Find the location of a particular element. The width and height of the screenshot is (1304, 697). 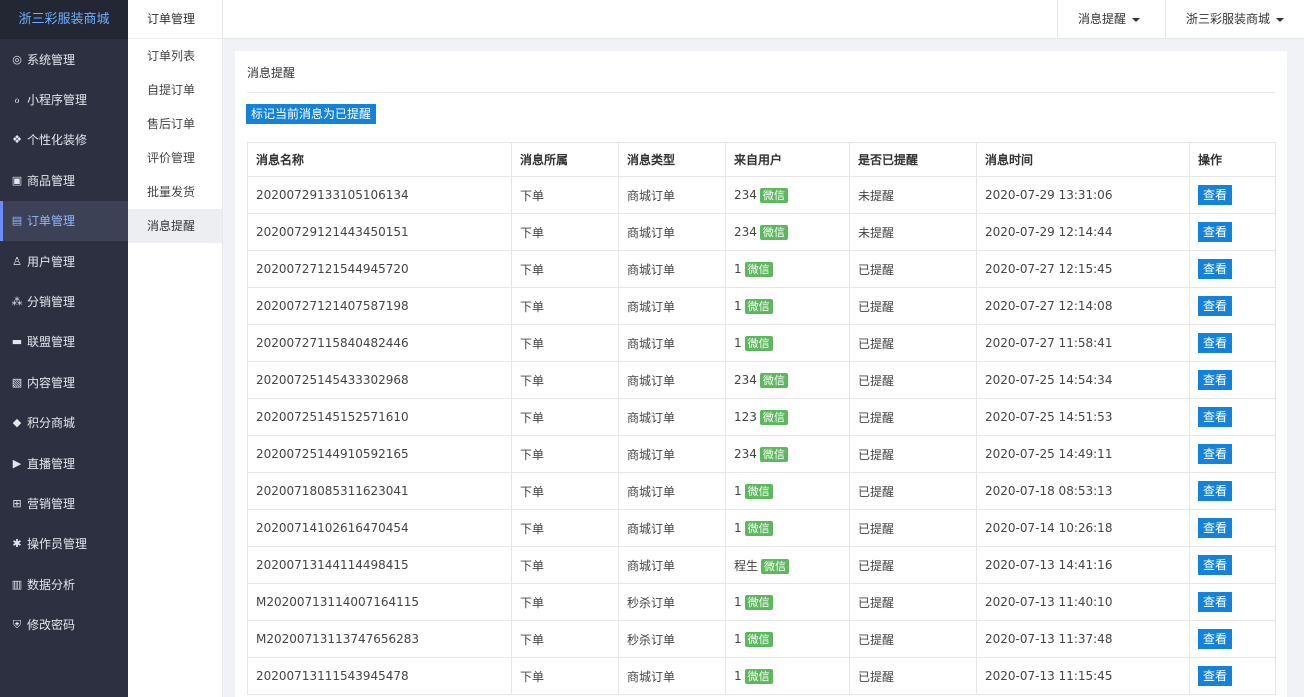

message-name-cell: 20200725144910592165 is located at coordinates (379, 454).